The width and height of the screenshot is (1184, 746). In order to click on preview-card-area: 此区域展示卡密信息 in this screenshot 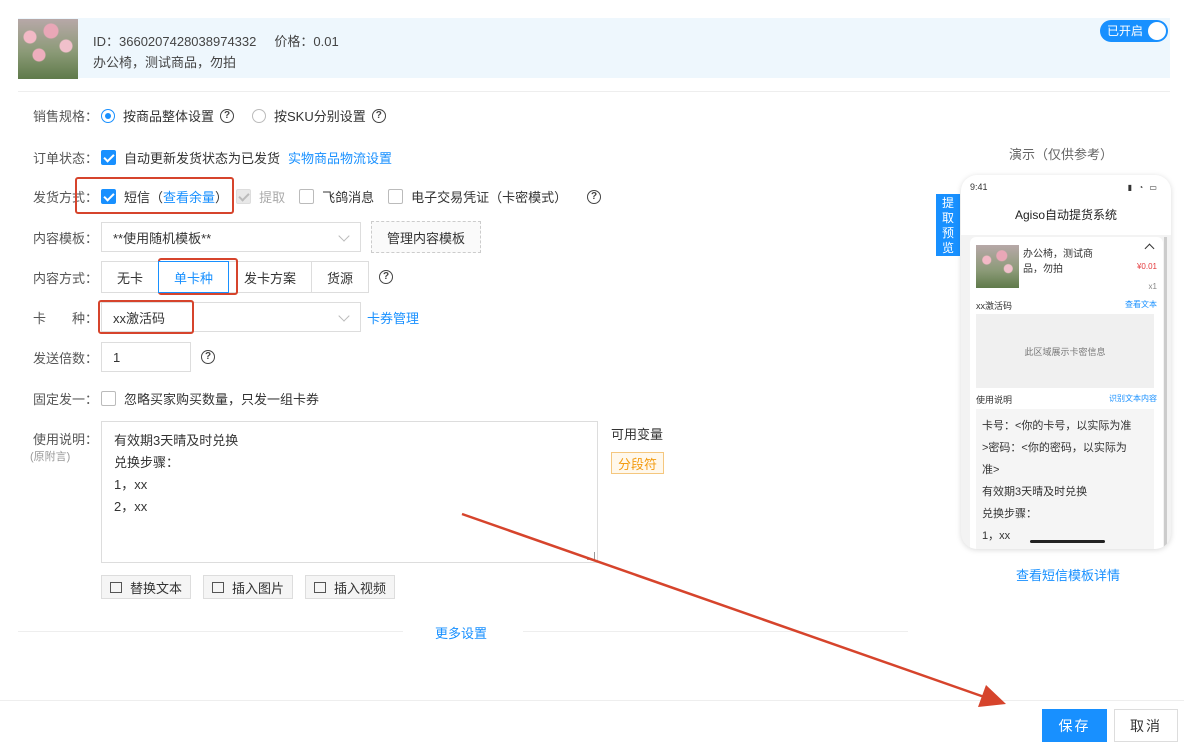, I will do `click(1065, 351)`.